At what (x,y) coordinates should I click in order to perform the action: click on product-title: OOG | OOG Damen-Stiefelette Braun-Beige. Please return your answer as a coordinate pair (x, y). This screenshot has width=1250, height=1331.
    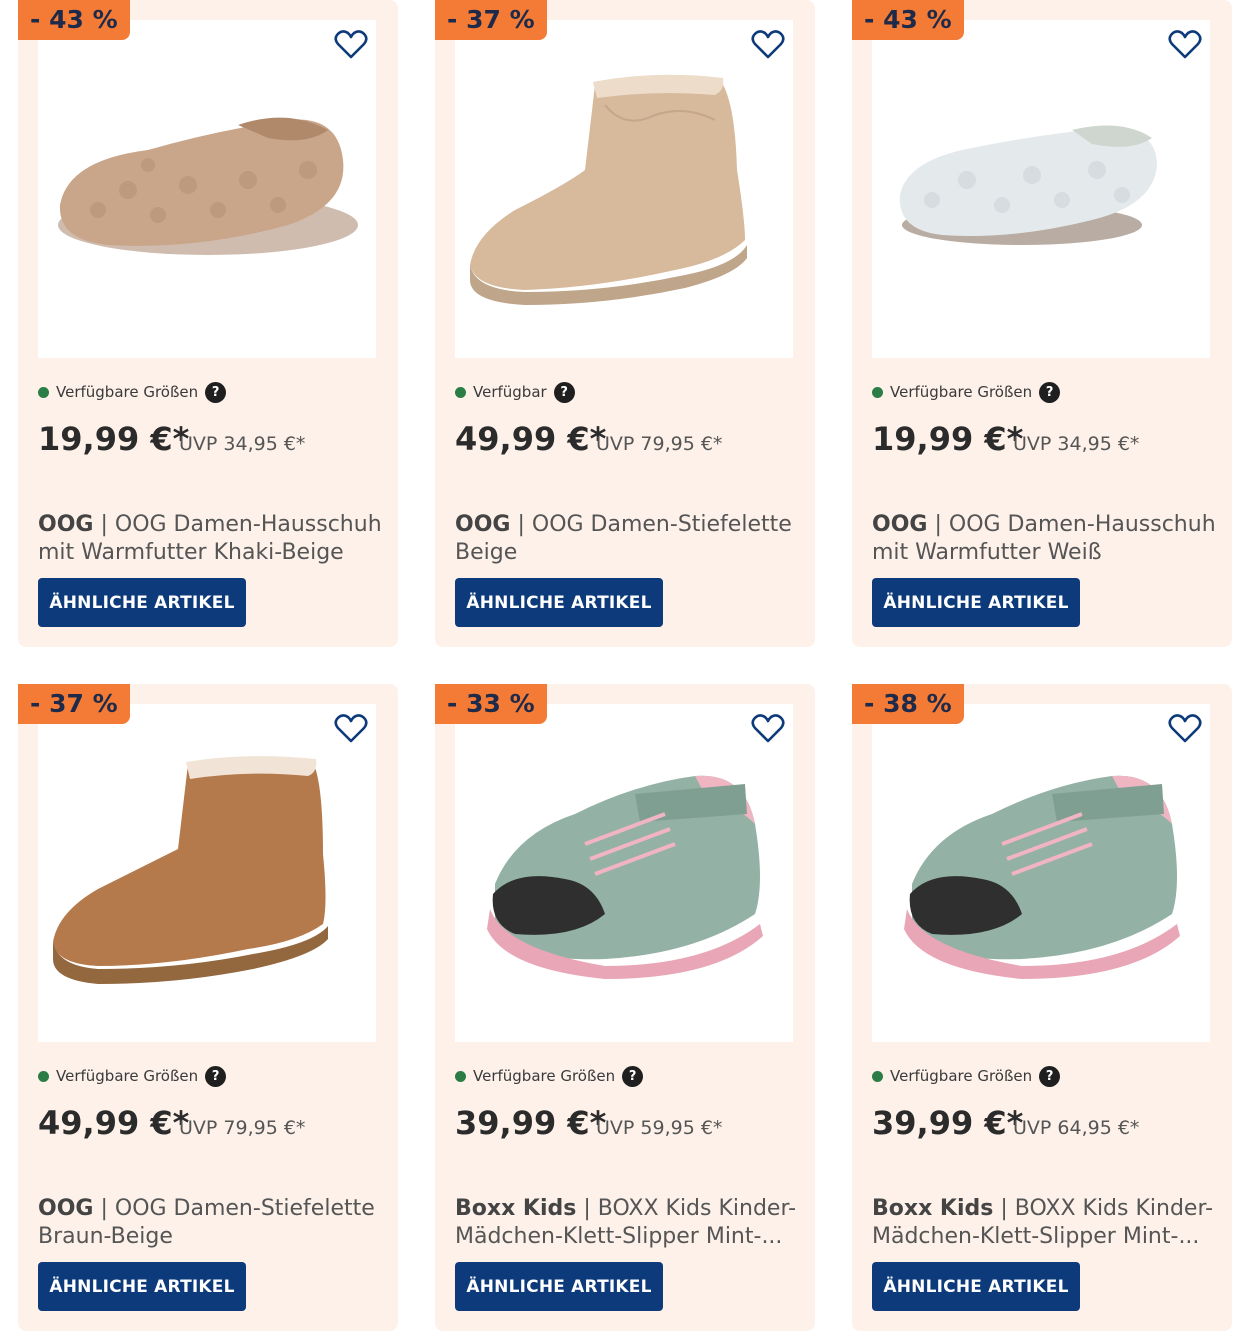
    Looking at the image, I should click on (210, 1223).